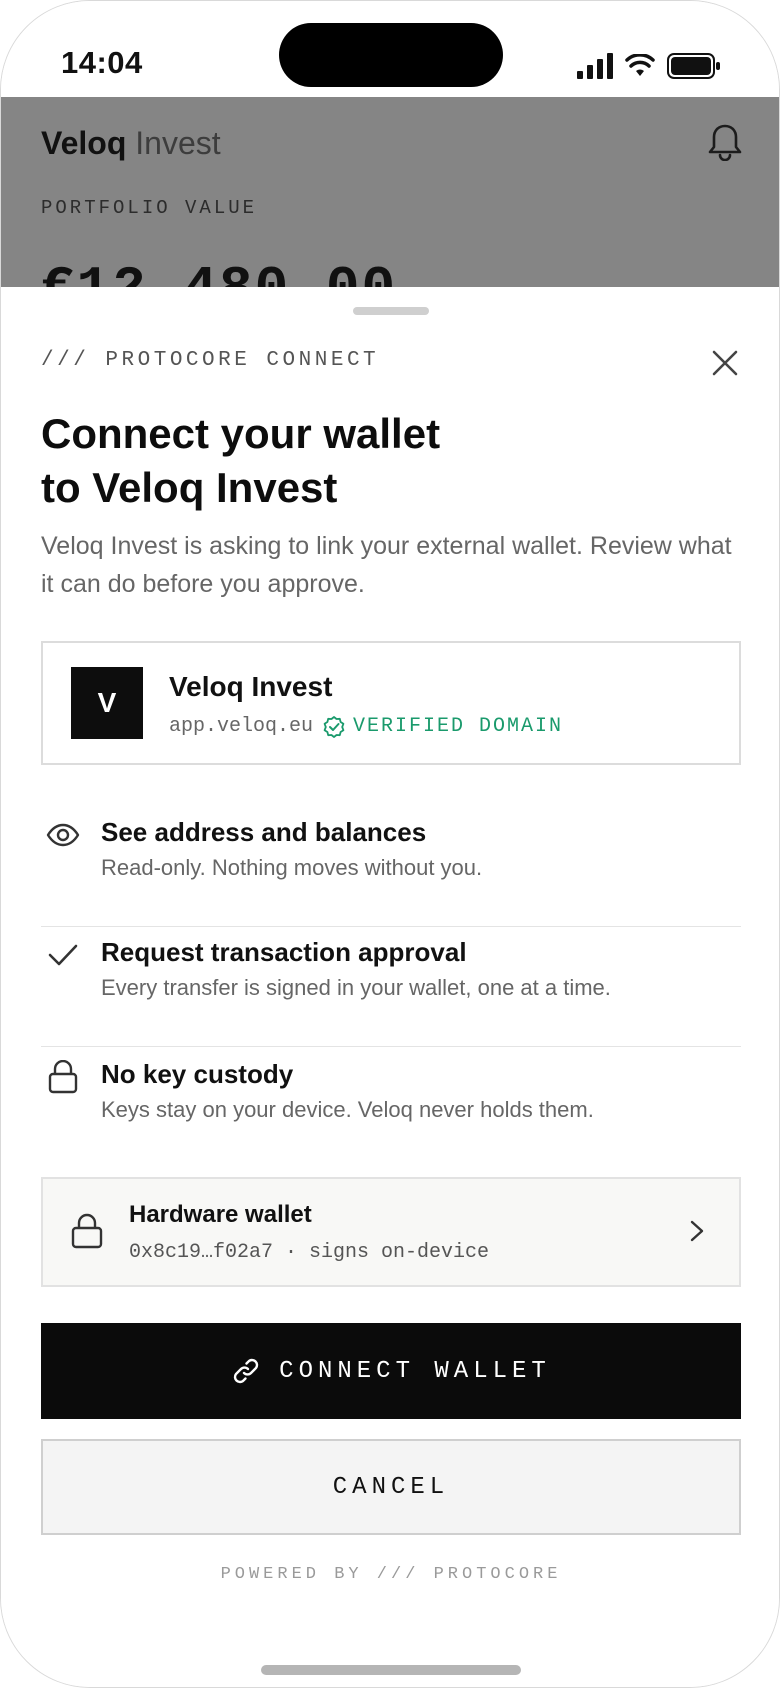  Describe the element at coordinates (241, 433) in the screenshot. I see `title-line-1: Connect your wallet` at that location.